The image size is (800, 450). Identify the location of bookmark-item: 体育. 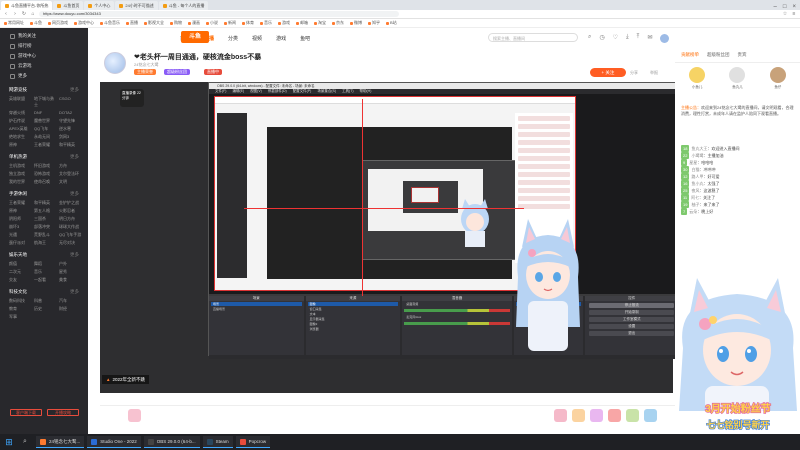
(248, 23).